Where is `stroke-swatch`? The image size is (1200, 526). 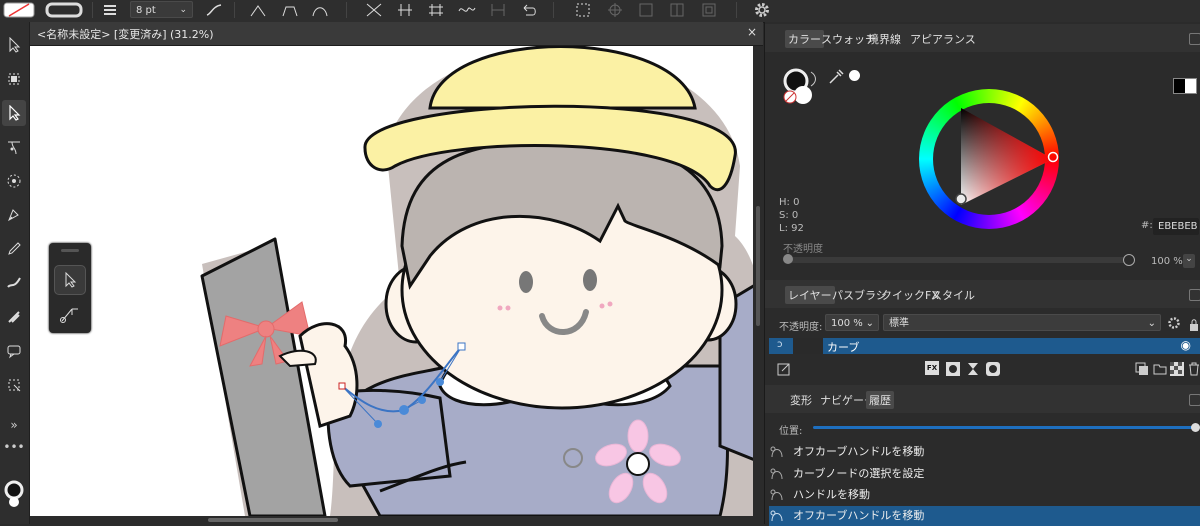 stroke-swatch is located at coordinates (64, 10).